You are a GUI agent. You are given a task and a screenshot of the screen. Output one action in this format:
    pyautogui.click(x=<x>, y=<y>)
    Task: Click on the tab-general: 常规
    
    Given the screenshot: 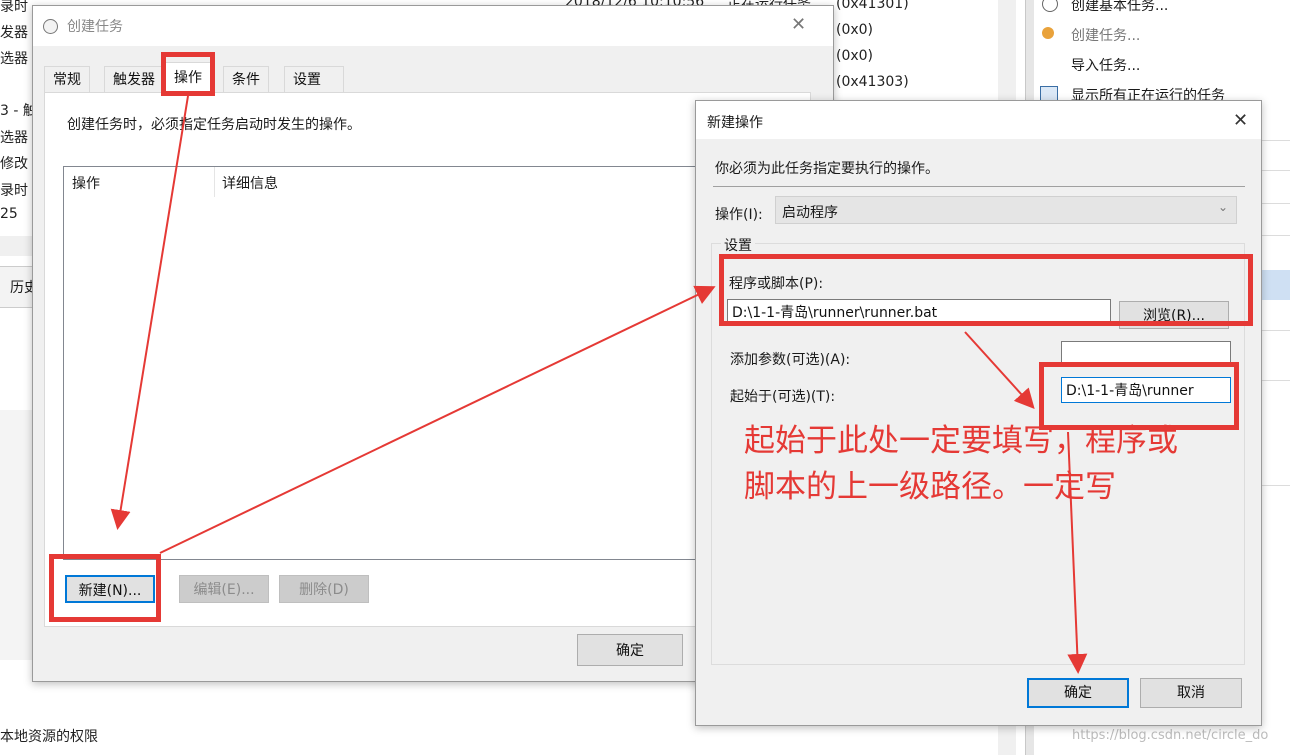 What is the action you would take?
    pyautogui.click(x=67, y=80)
    